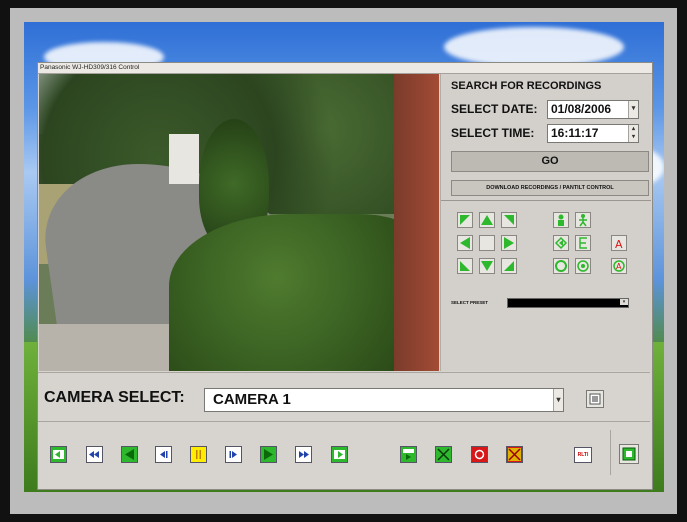 Image resolution: width=687 pixels, height=522 pixels. What do you see at coordinates (493, 133) in the screenshot?
I see `time-label: SELECT TIME:` at bounding box center [493, 133].